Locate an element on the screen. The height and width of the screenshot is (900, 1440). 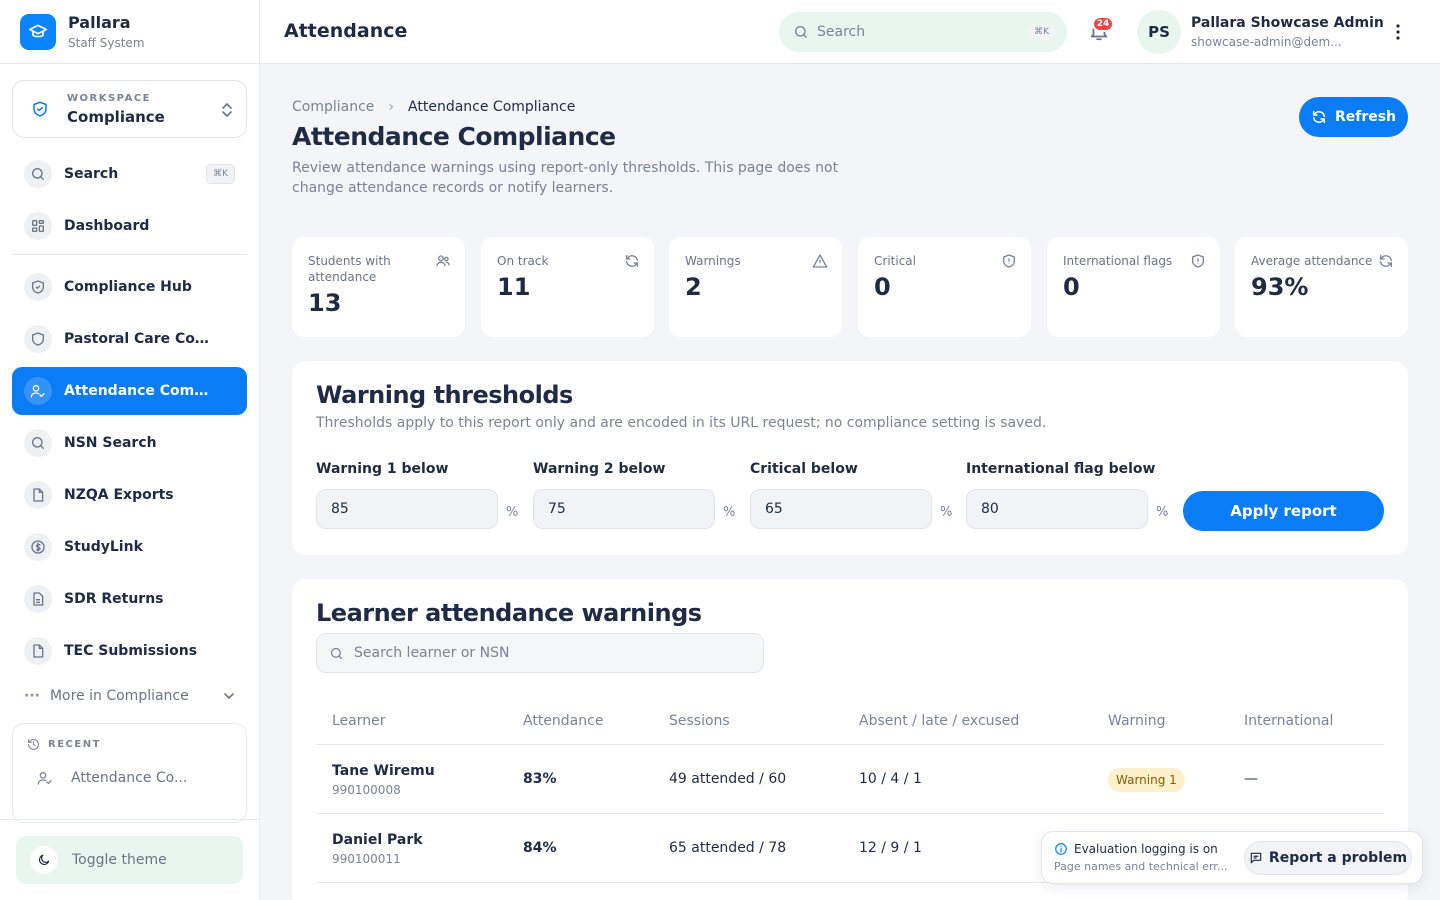
stat-label: Warnings is located at coordinates (713, 261).